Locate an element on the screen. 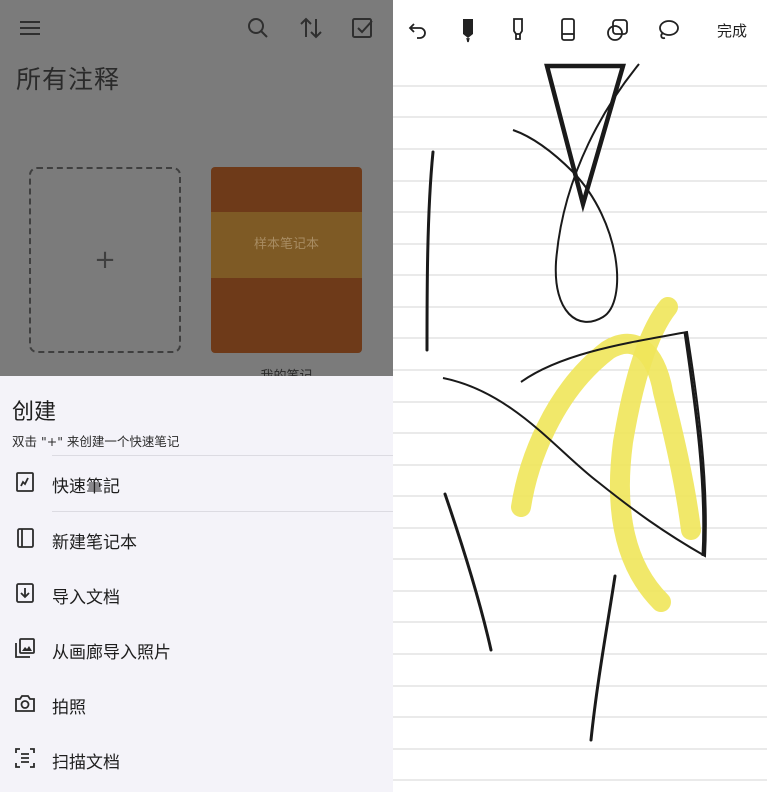 The height and width of the screenshot is (792, 767). camera-icon is located at coordinates (25, 703).